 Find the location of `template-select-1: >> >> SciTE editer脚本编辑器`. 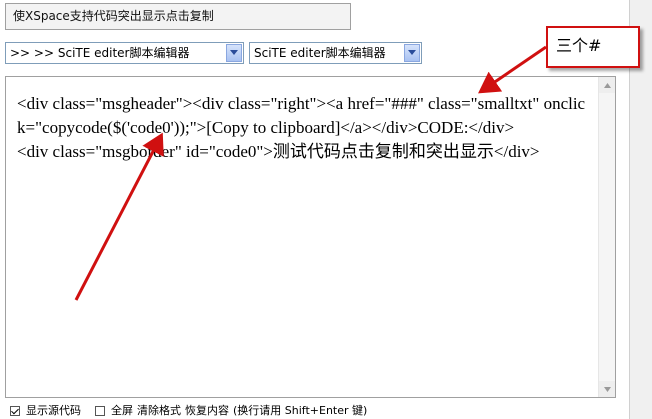

template-select-1: >> >> SciTE editer脚本编辑器 is located at coordinates (124, 53).